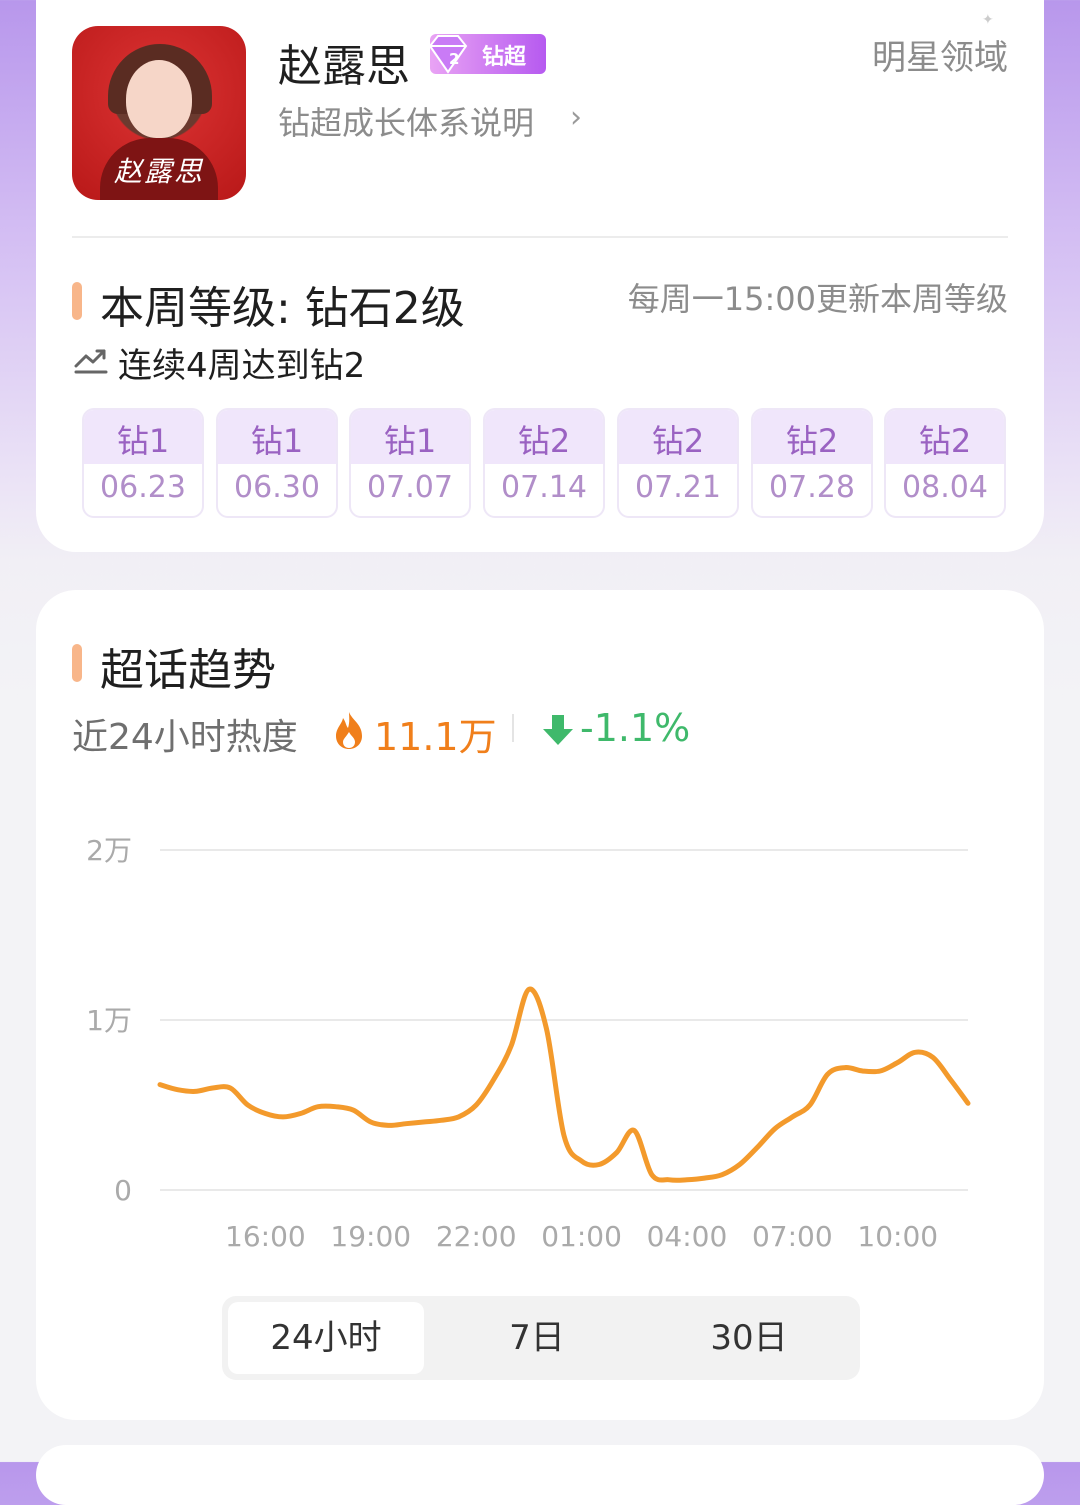 The height and width of the screenshot is (1505, 1080). Describe the element at coordinates (576, 117) in the screenshot. I see `chevron-right-icon: ›` at that location.